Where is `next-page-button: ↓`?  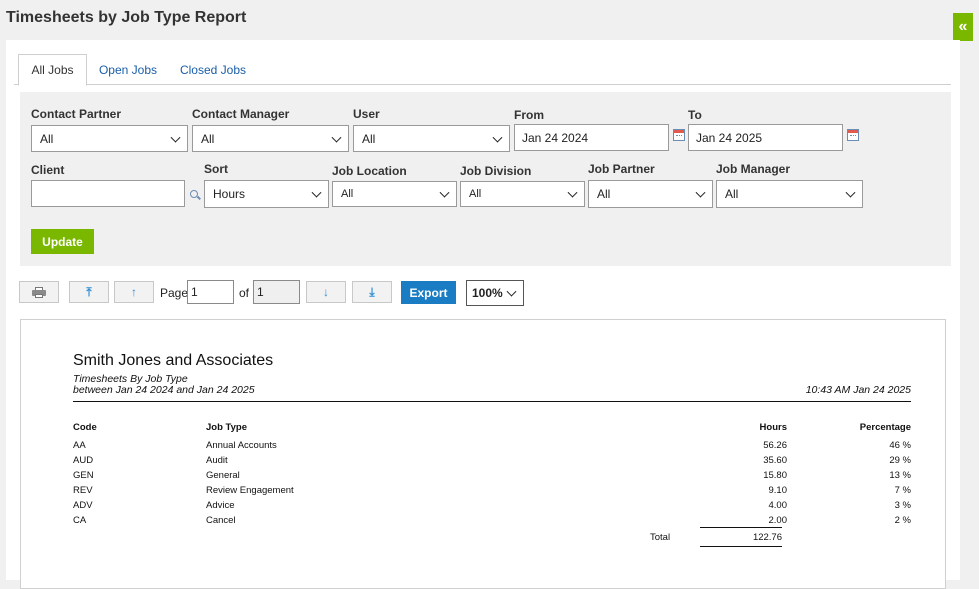
next-page-button: ↓ is located at coordinates (326, 292).